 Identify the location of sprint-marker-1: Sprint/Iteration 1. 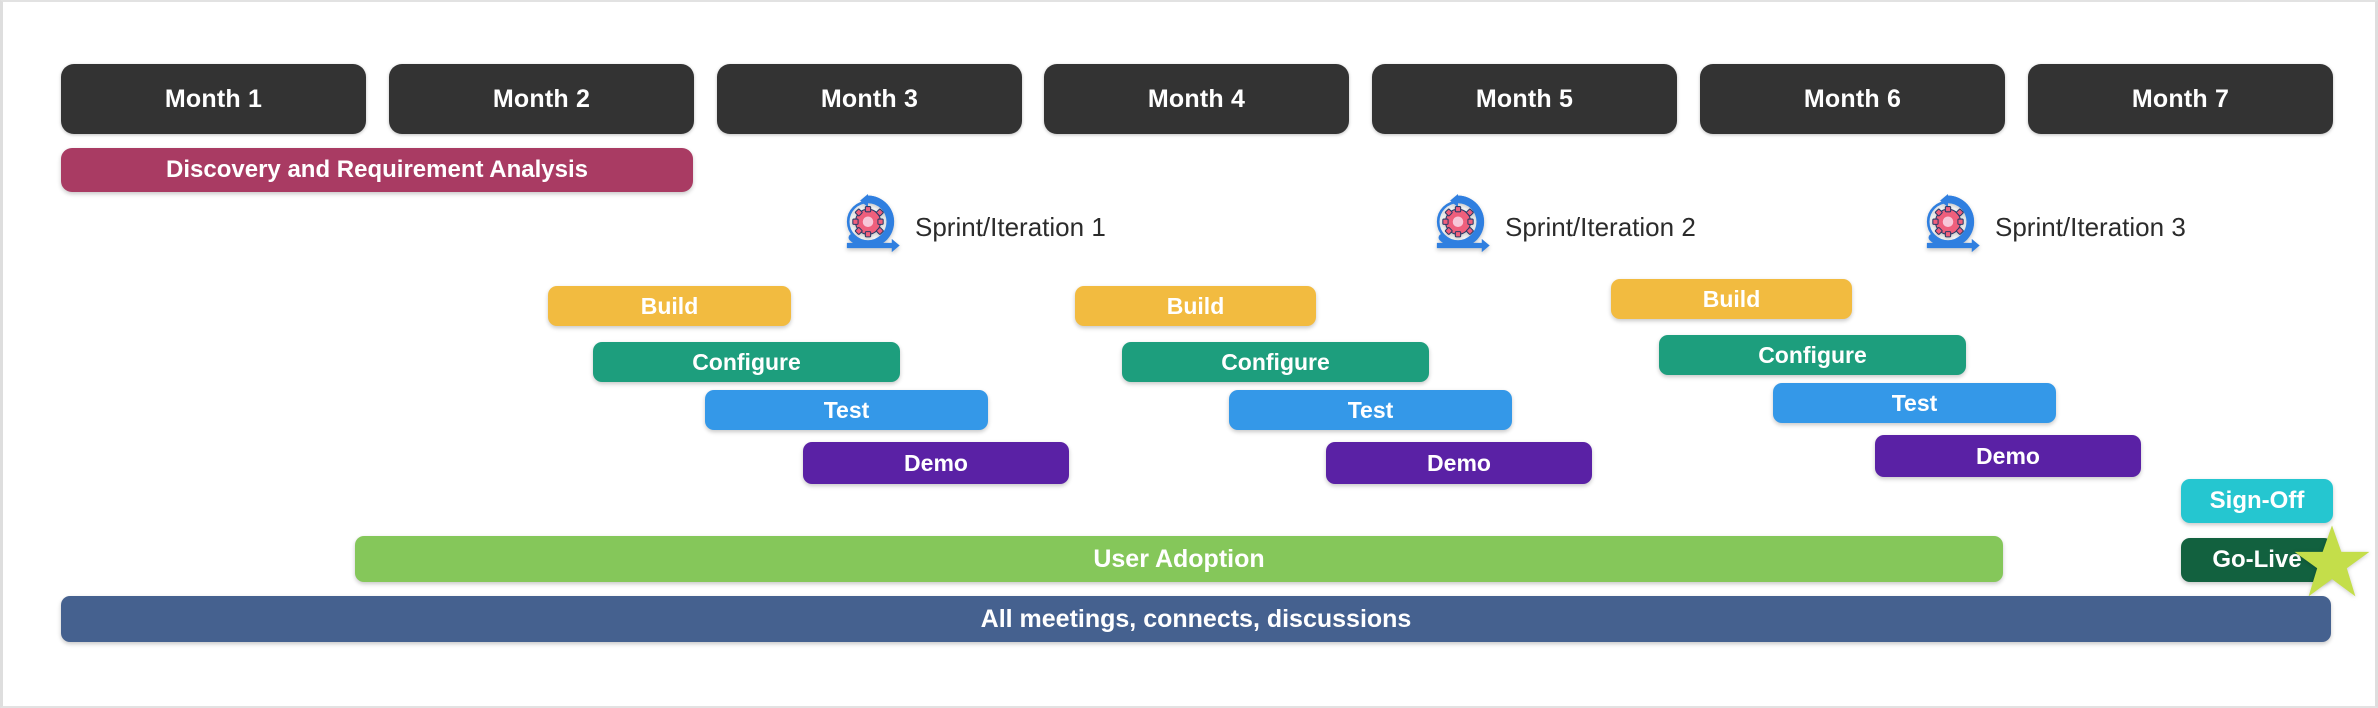
(970, 227).